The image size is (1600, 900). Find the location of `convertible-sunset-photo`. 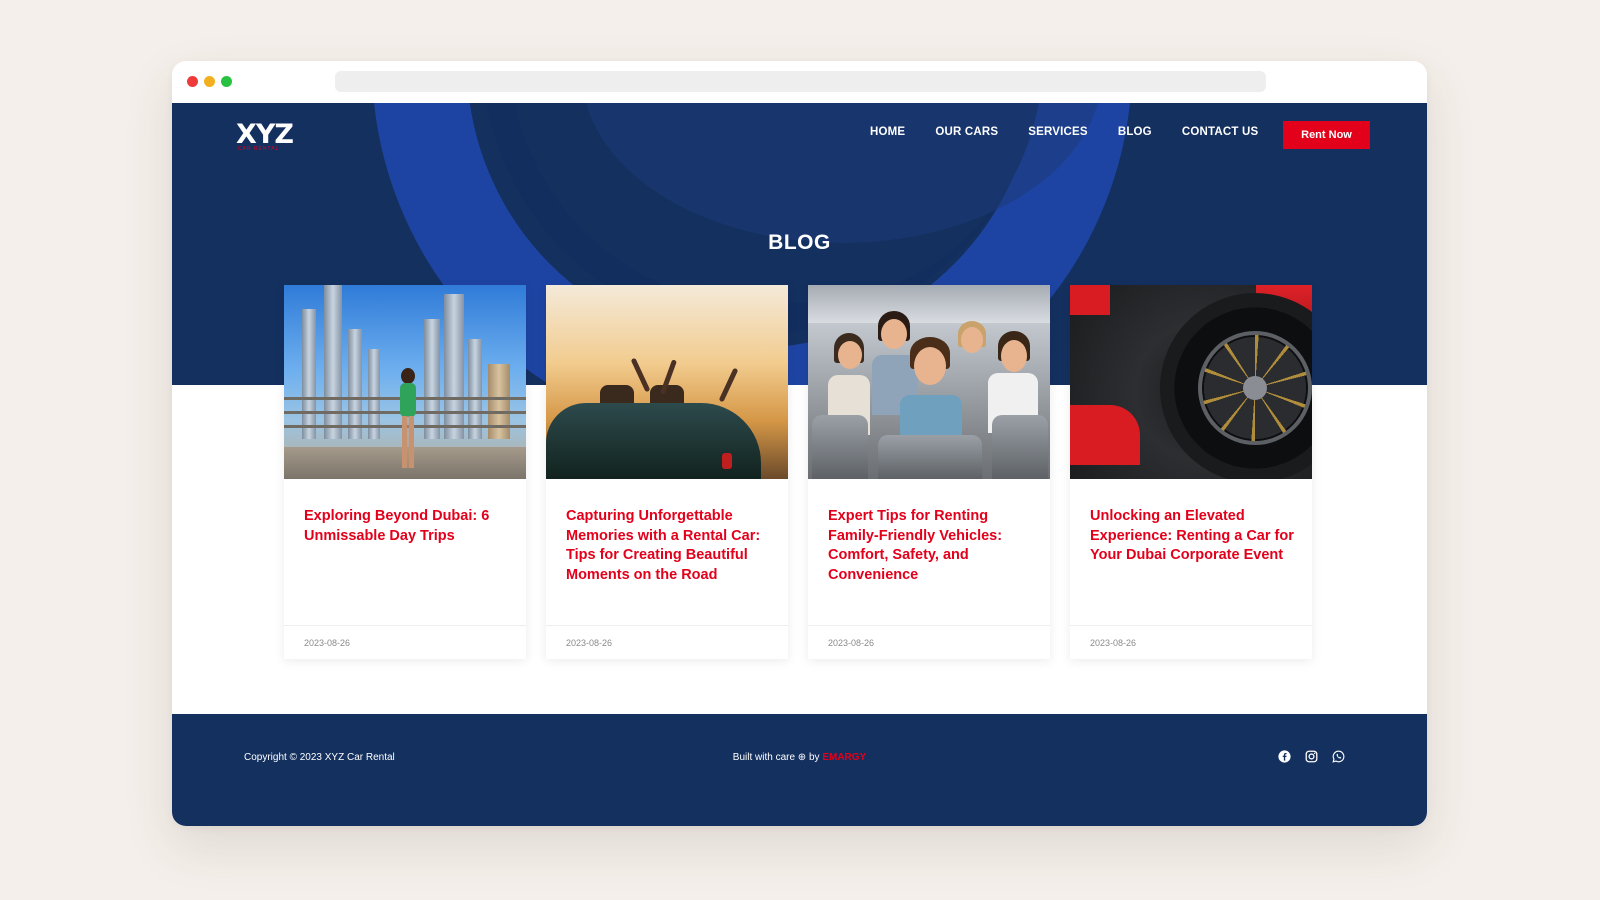

convertible-sunset-photo is located at coordinates (667, 382).